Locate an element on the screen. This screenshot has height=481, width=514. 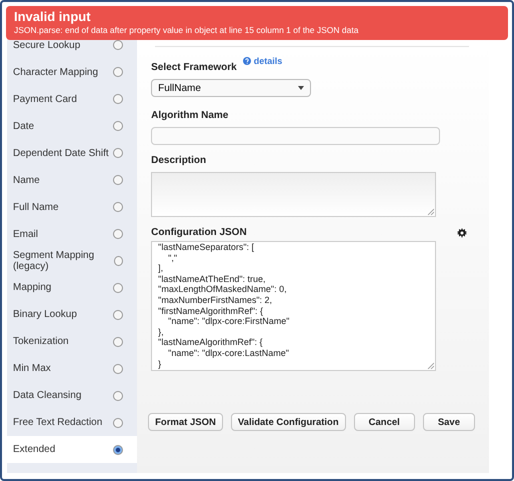
code-line: "name": "dlpx-core:FirstName" is located at coordinates (228, 321).